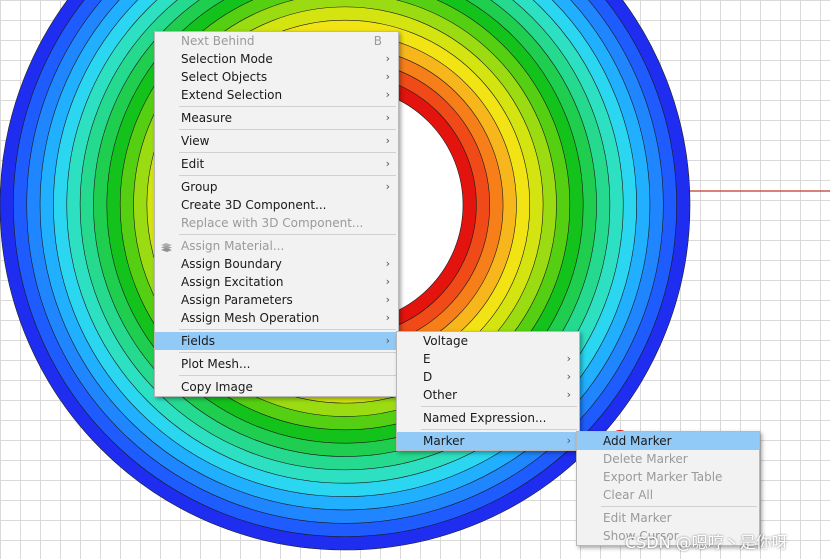 The height and width of the screenshot is (559, 830). Describe the element at coordinates (232, 282) in the screenshot. I see `menu-item-label: Assign Excitation` at that location.